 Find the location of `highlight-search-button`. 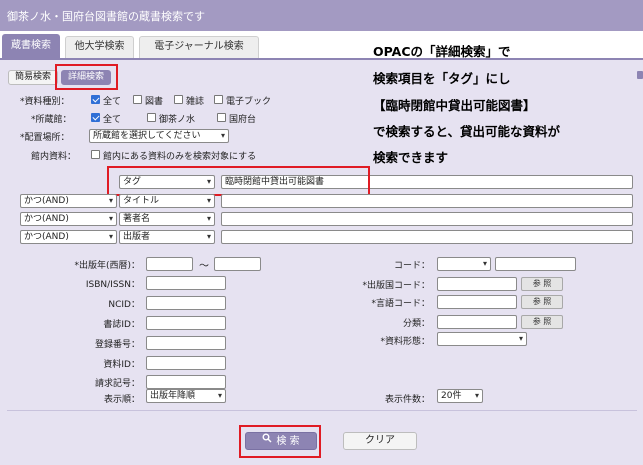

highlight-search-button is located at coordinates (280, 441).